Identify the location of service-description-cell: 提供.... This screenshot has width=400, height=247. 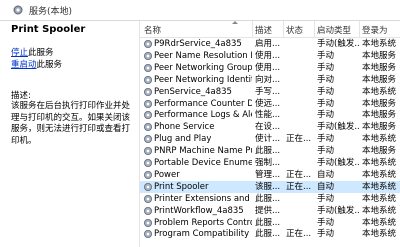
(268, 210).